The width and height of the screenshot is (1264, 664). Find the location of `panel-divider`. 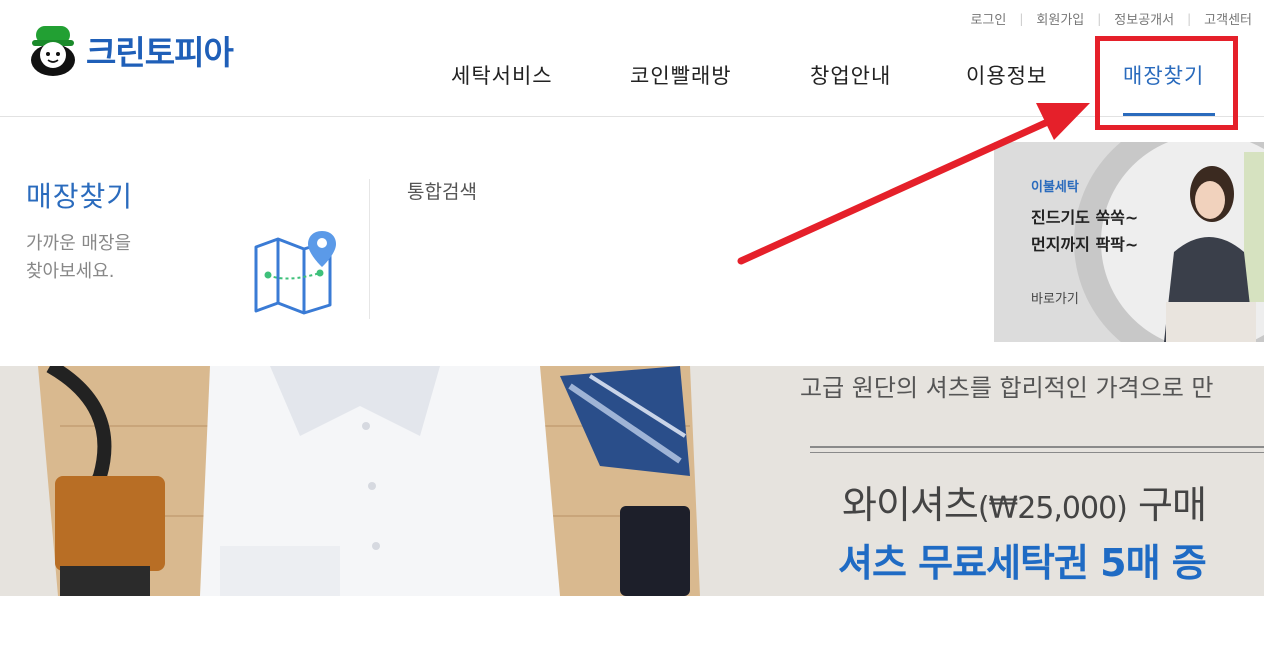

panel-divider is located at coordinates (369, 249).